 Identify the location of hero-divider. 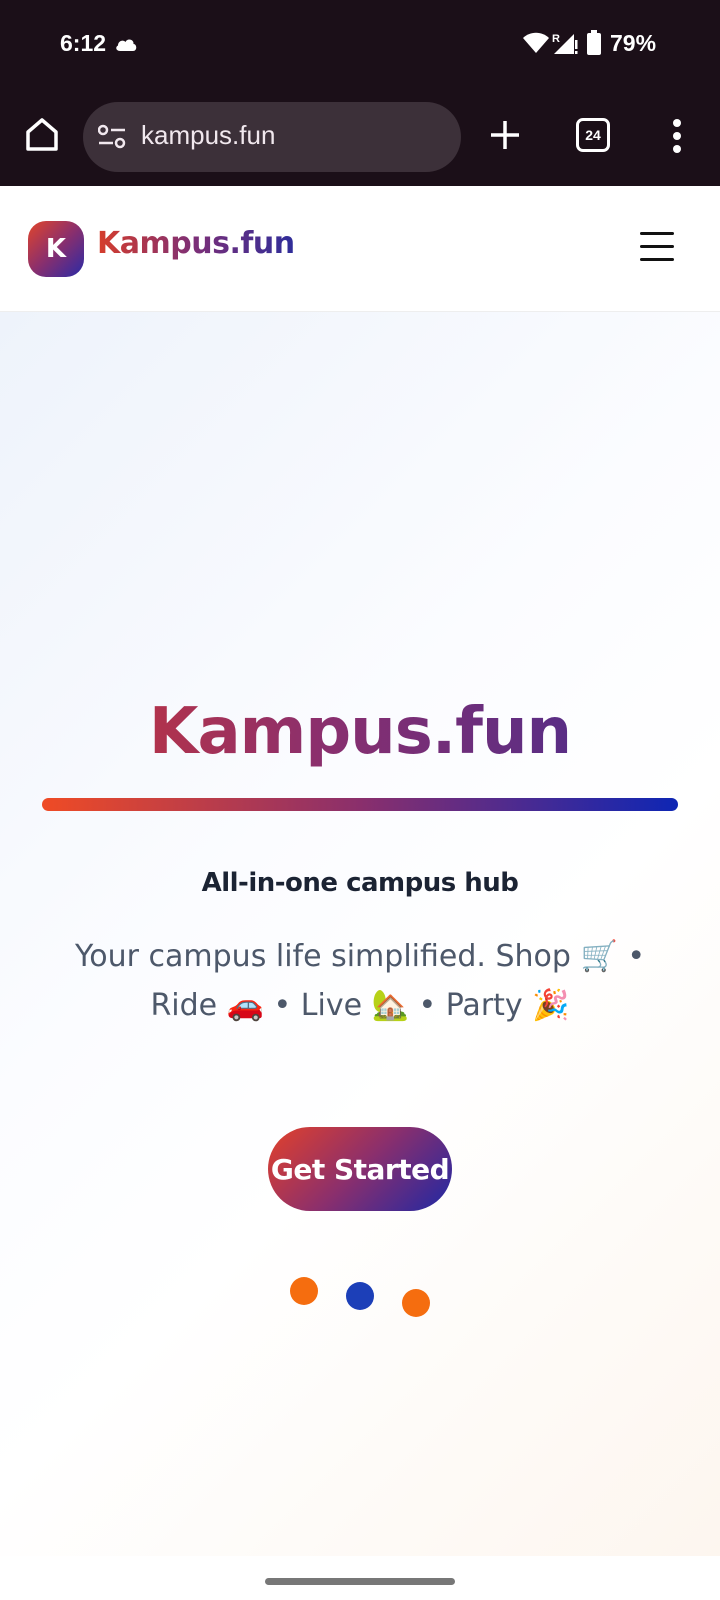
(360, 804).